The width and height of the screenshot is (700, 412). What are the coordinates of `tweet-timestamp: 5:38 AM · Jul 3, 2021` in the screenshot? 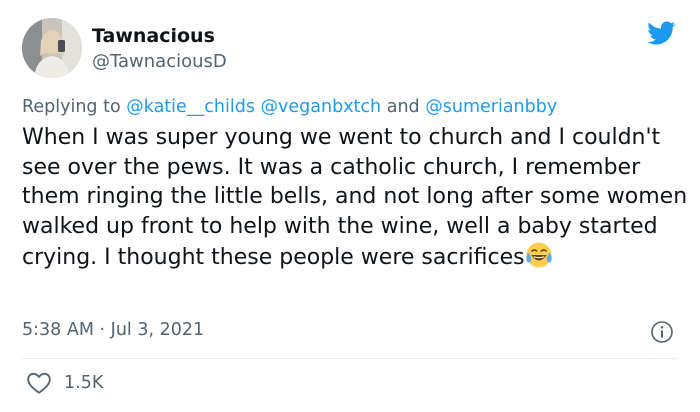 It's located at (113, 330).